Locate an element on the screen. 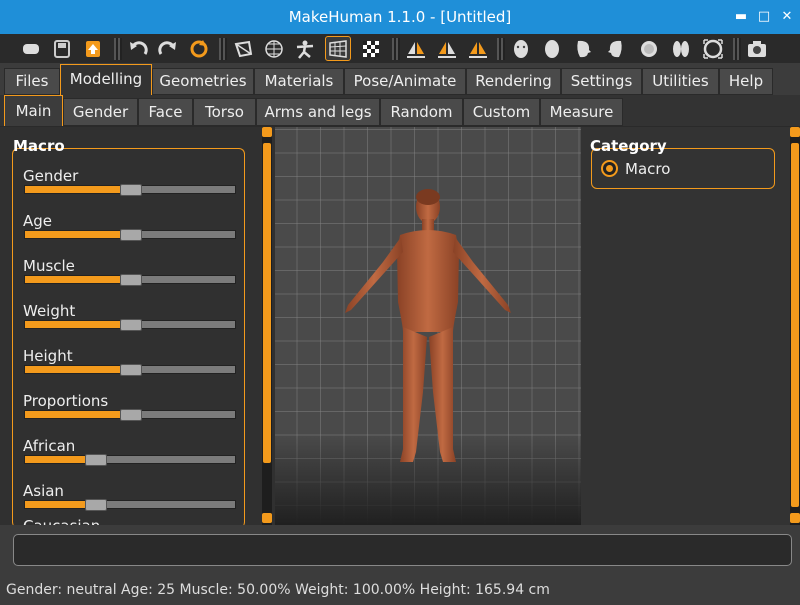 The width and height of the screenshot is (800, 605). right-scrollbar is located at coordinates (795, 326).